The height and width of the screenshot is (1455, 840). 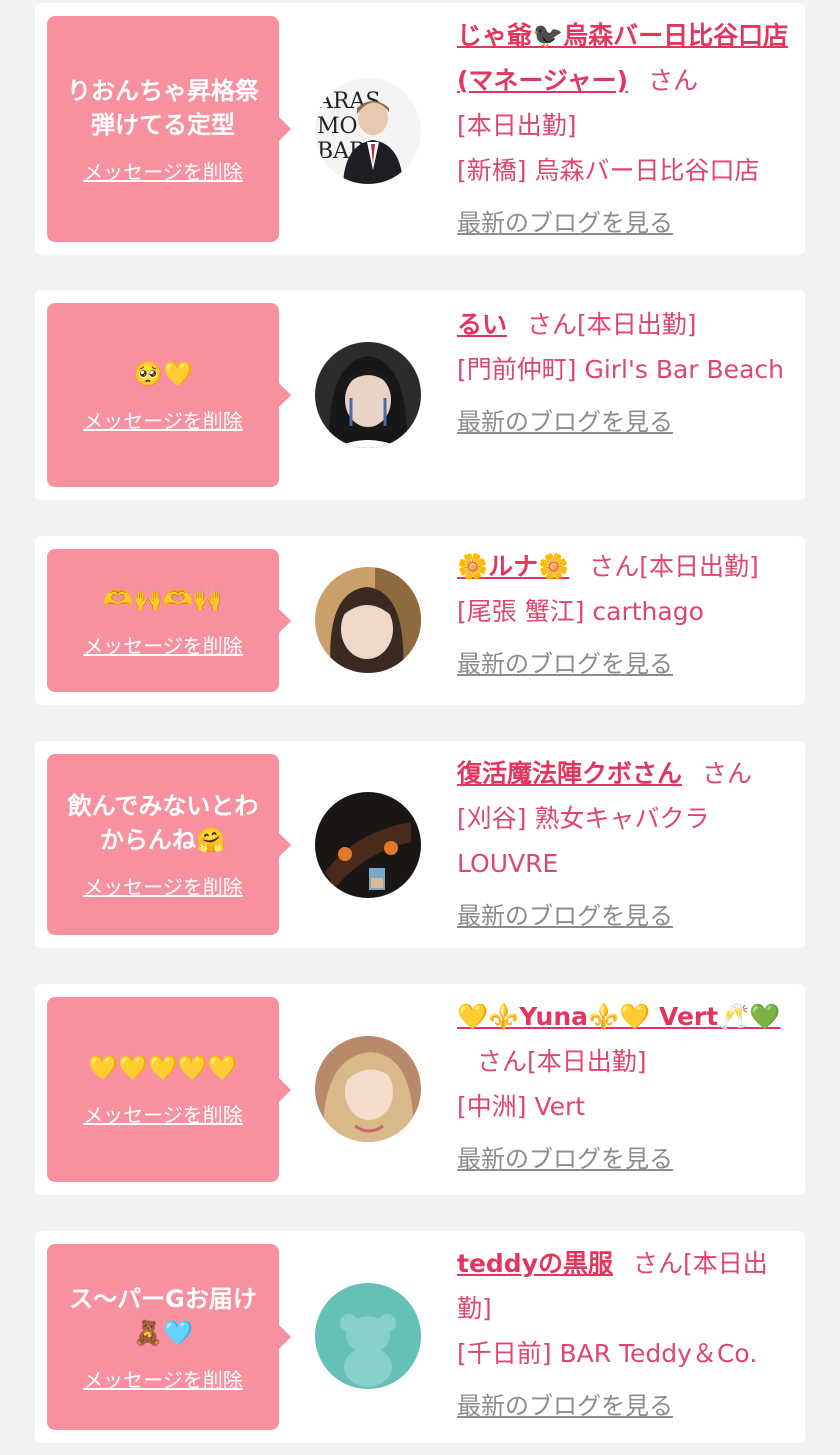 I want to click on message-text: 🫶🙌🫶🙌, so click(x=163, y=599).